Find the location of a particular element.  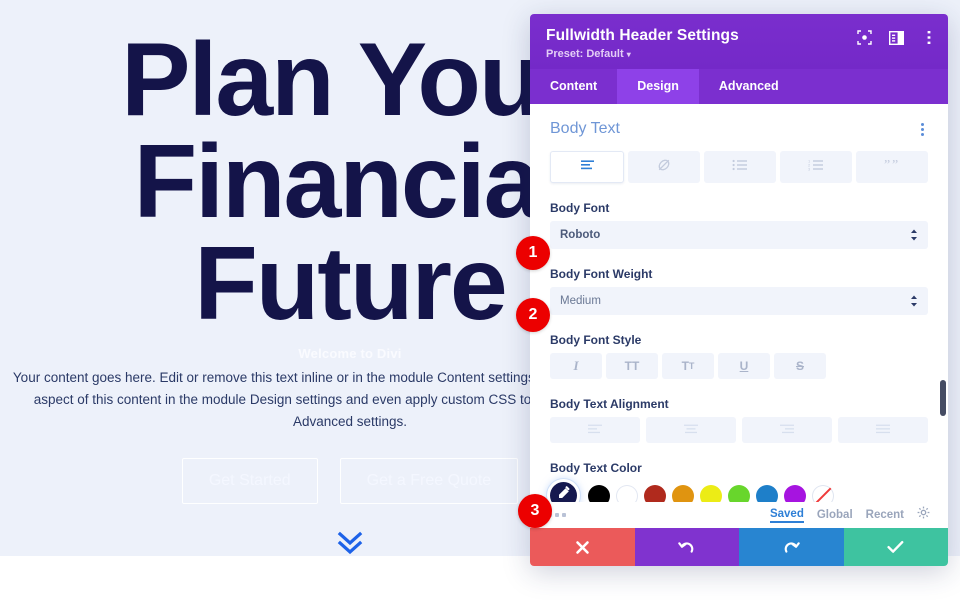

text-type-segmented-control: 1 2 3 ” ” is located at coordinates (739, 167).